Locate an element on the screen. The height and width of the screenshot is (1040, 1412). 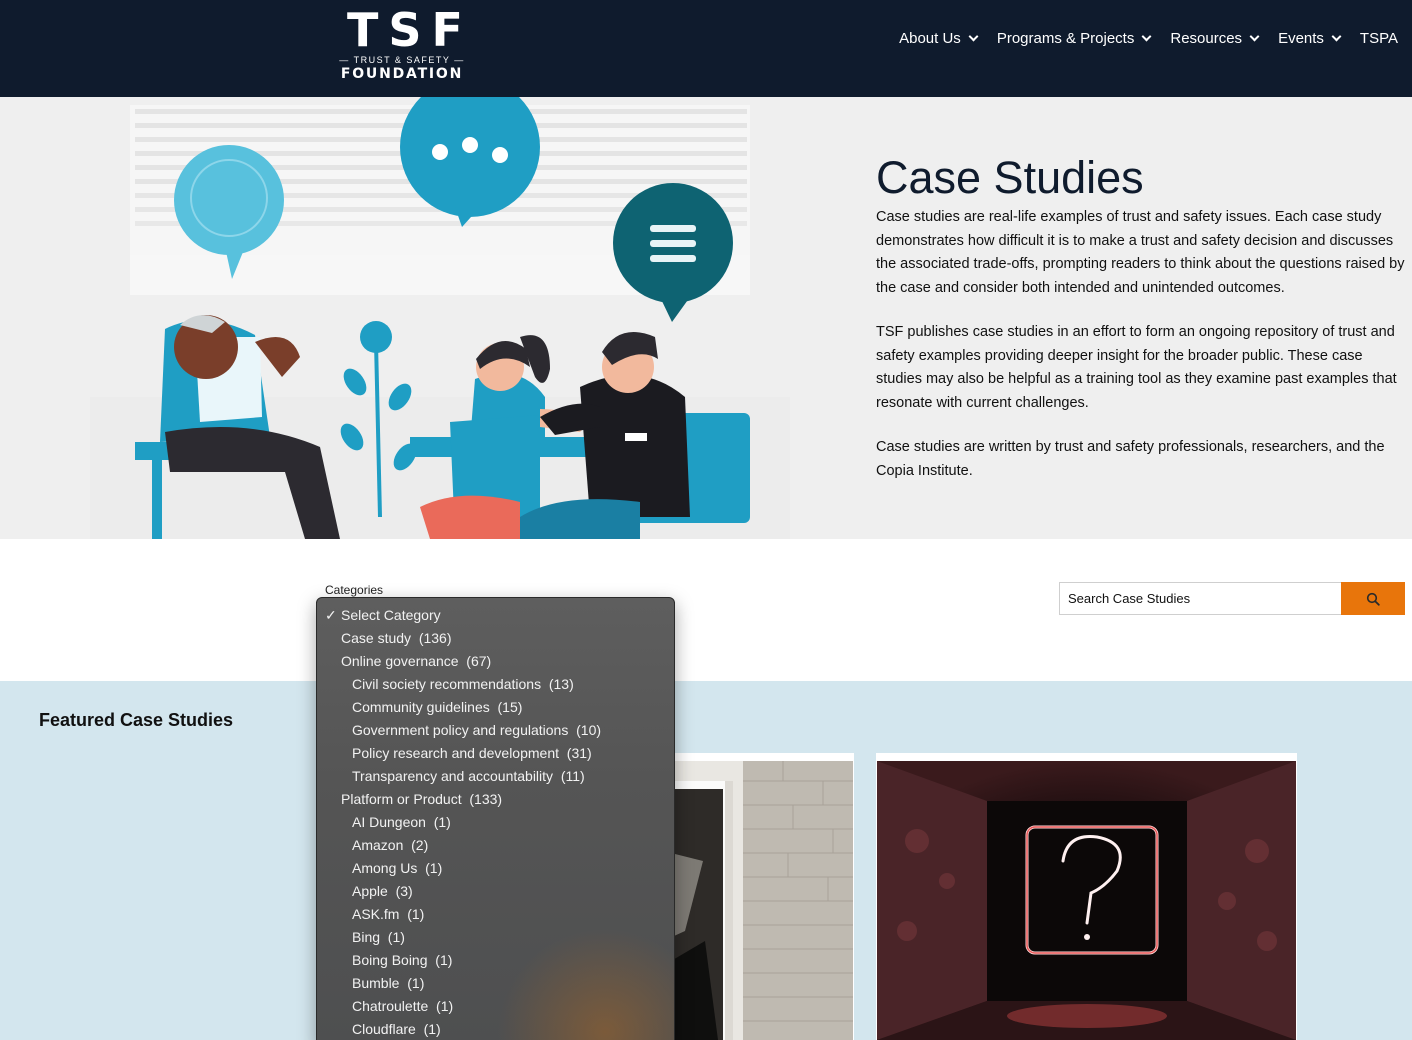
category-option-label: Boing Boing (1) is located at coordinates (402, 960).